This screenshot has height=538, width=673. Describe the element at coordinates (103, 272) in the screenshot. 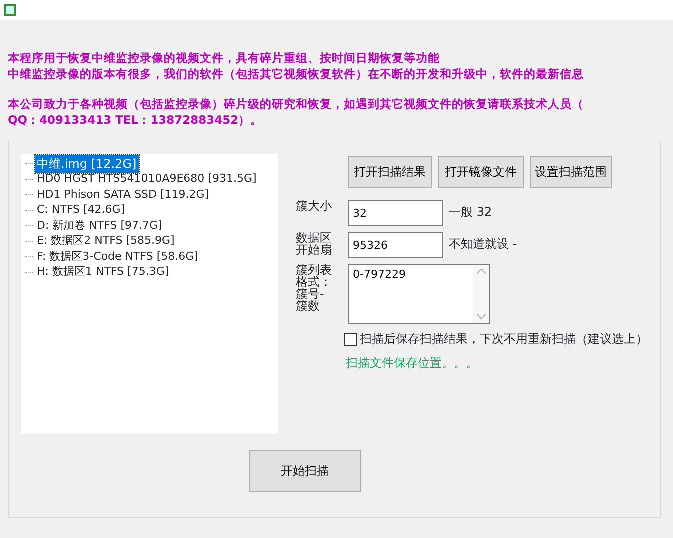

I see `tree-item: H: 数据区1 NTFS [75.3G]` at that location.